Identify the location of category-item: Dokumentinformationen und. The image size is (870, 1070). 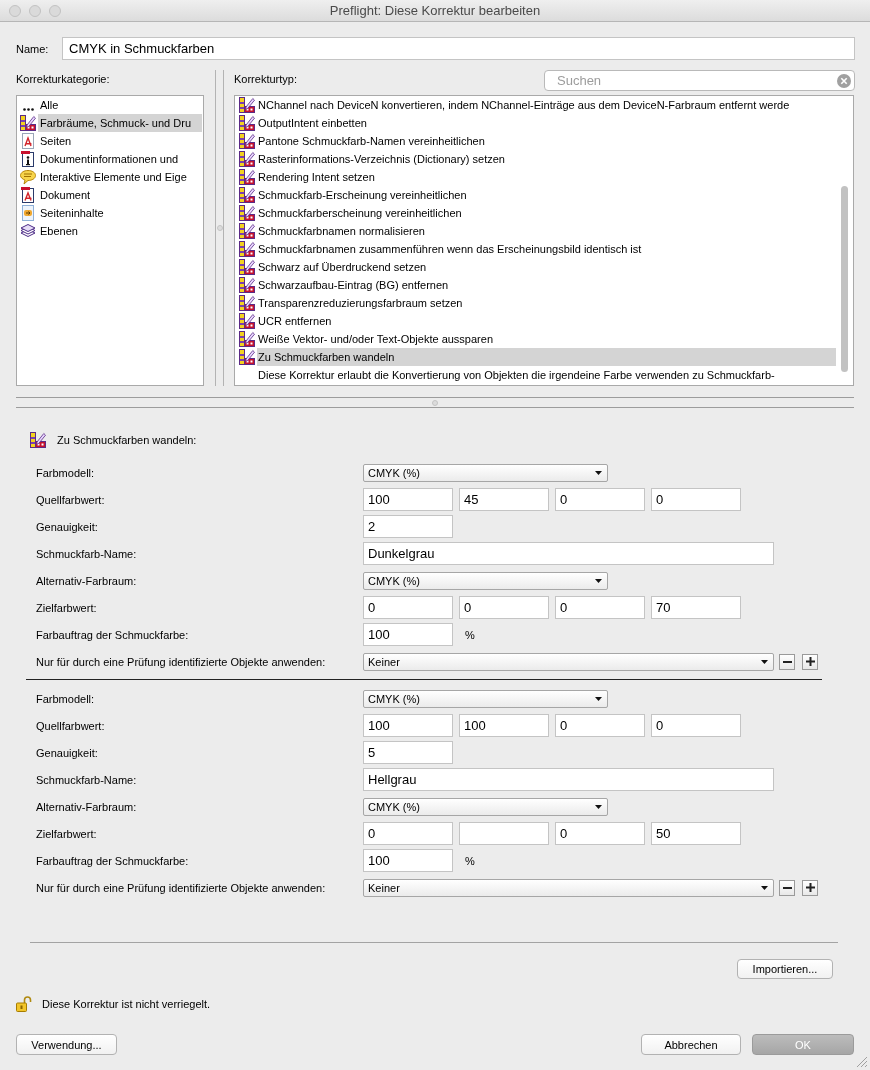
(120, 159).